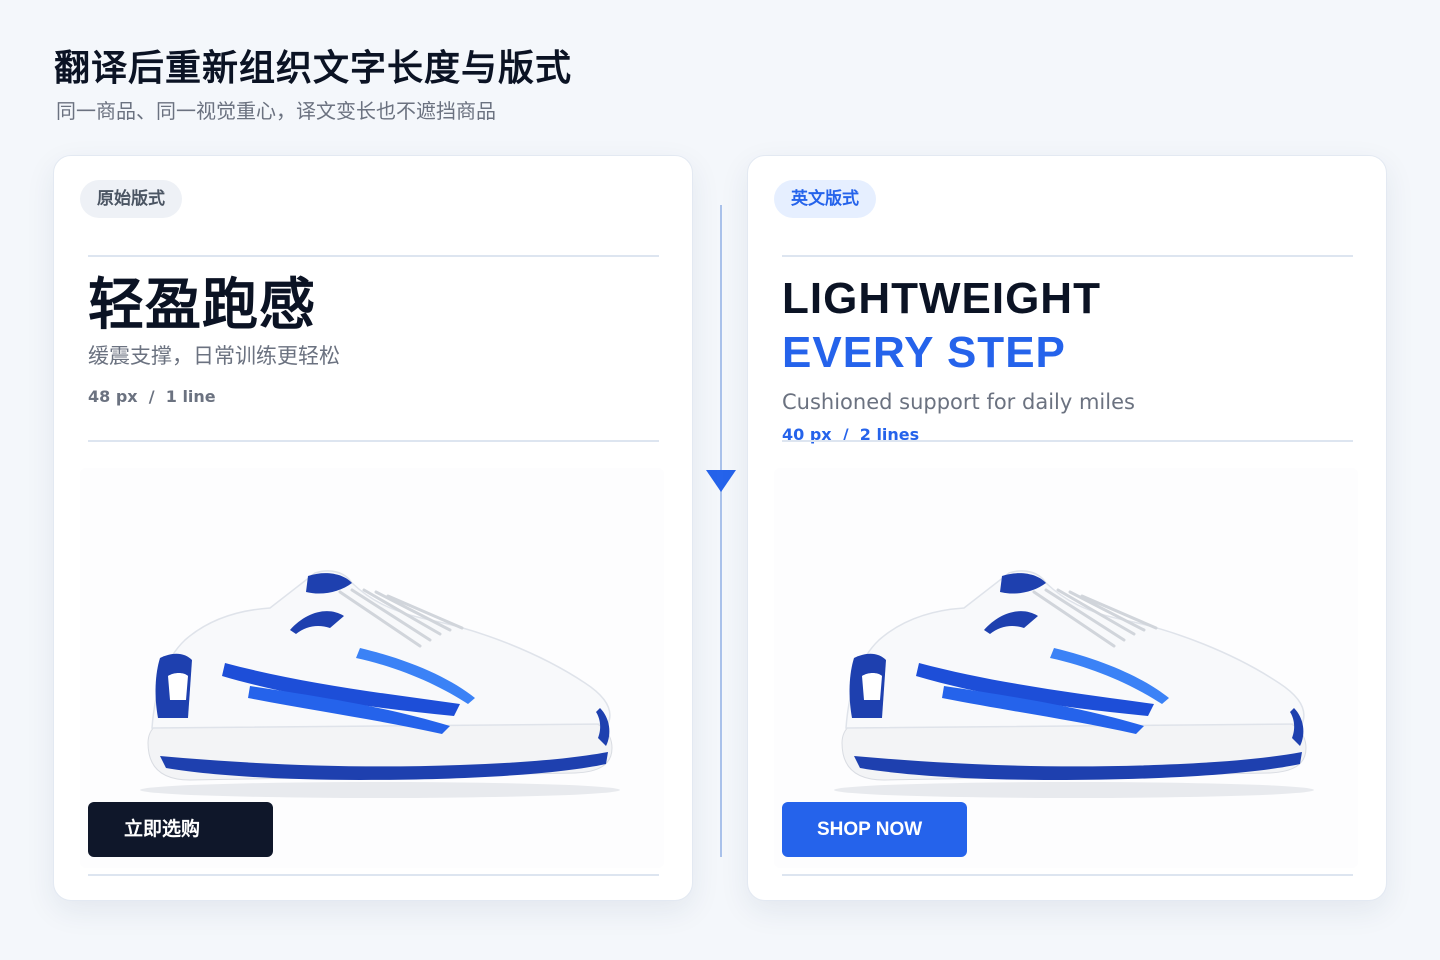  I want to click on page-title: 翻译后重新组织文字长度与版式, so click(313, 68).